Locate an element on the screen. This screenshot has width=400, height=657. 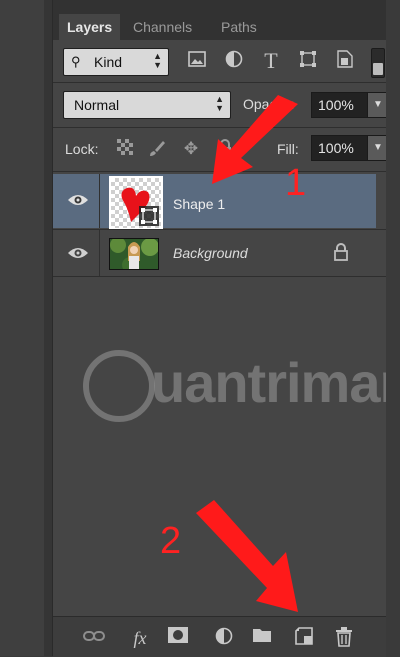
shape-layer-thumbnail is located at coordinates (136, 203).